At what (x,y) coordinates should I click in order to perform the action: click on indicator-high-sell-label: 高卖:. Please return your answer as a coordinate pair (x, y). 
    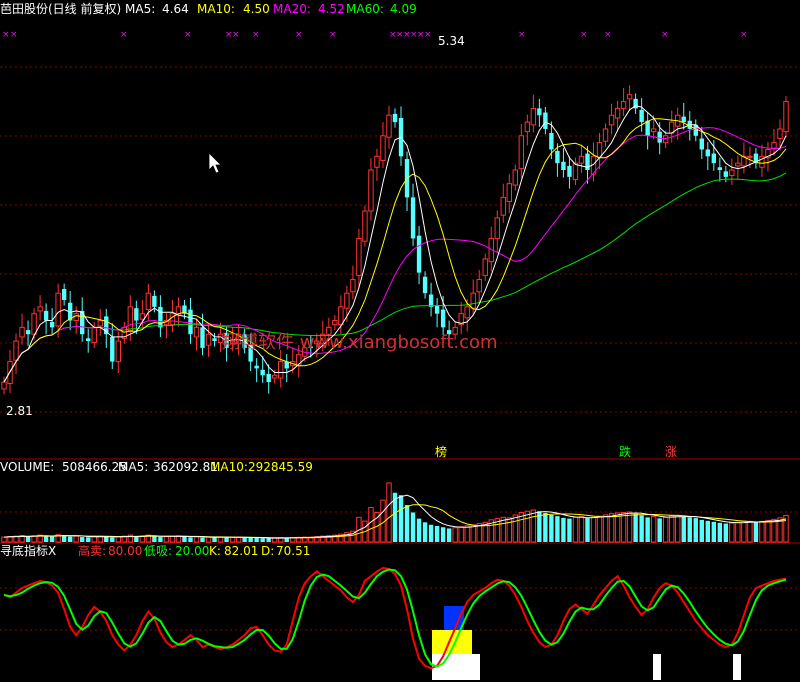
    Looking at the image, I should click on (92, 550).